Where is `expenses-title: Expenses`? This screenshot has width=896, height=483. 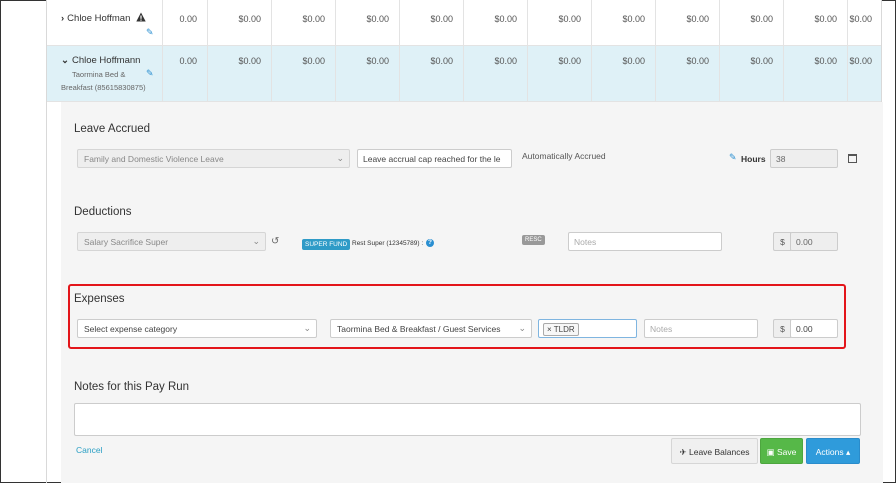 expenses-title: Expenses is located at coordinates (99, 299).